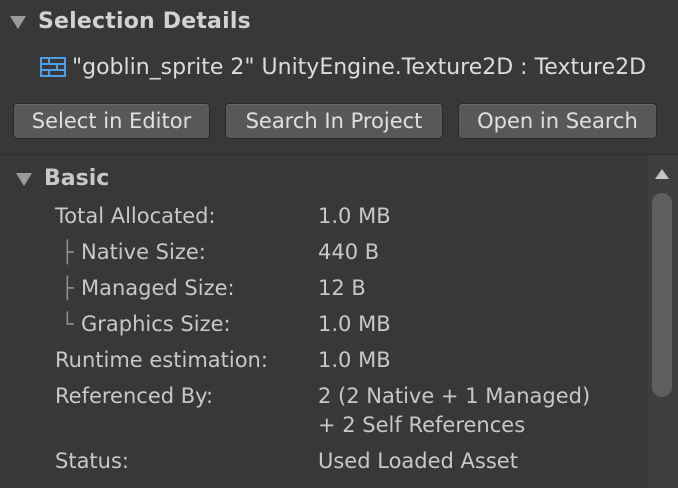 This screenshot has height=488, width=678. Describe the element at coordinates (143, 252) in the screenshot. I see `property-label: Native Size:` at that location.